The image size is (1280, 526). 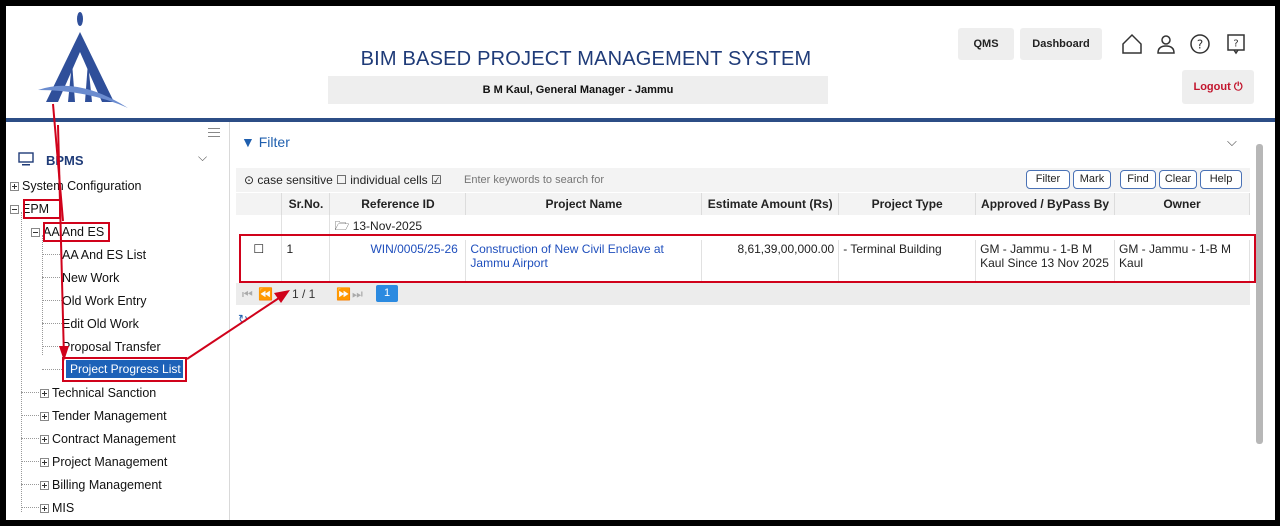 I want to click on individual-cells-label: individual cells, so click(x=389, y=180).